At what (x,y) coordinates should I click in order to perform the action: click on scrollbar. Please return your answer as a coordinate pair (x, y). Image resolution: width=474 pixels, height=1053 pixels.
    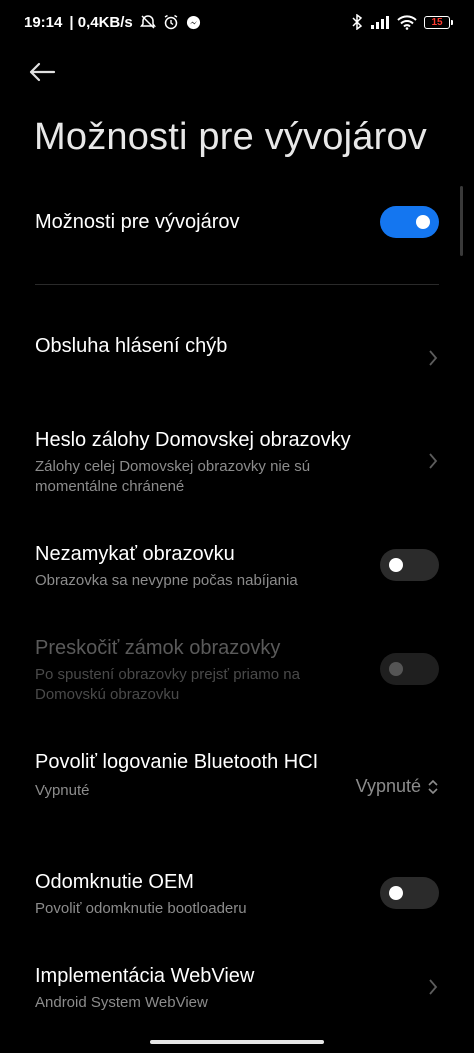
    Looking at the image, I should click on (461, 221).